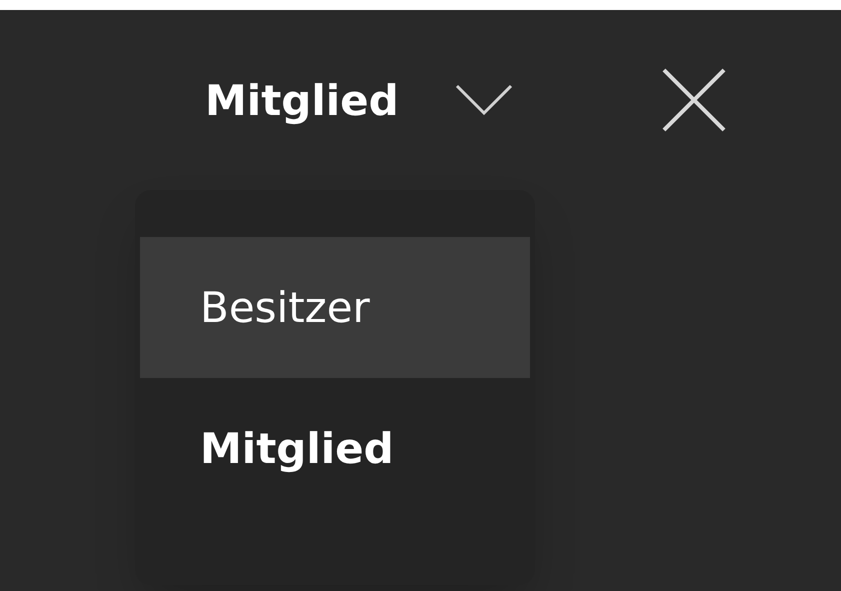  Describe the element at coordinates (359, 100) in the screenshot. I see `role-dropdown: Mitglied` at that location.